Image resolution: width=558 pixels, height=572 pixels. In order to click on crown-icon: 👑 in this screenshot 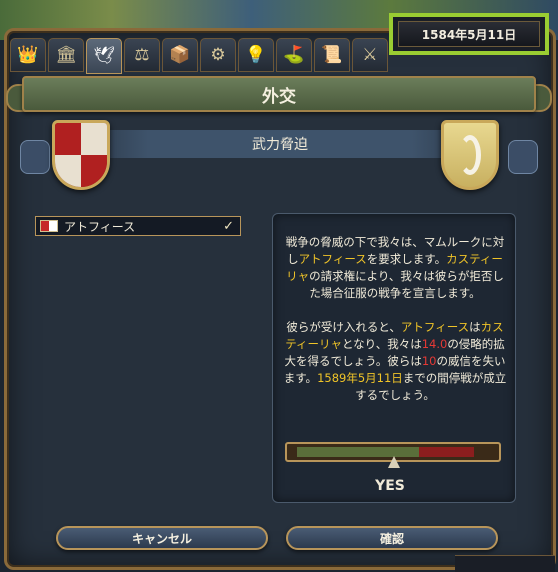, I will do `click(28, 55)`.